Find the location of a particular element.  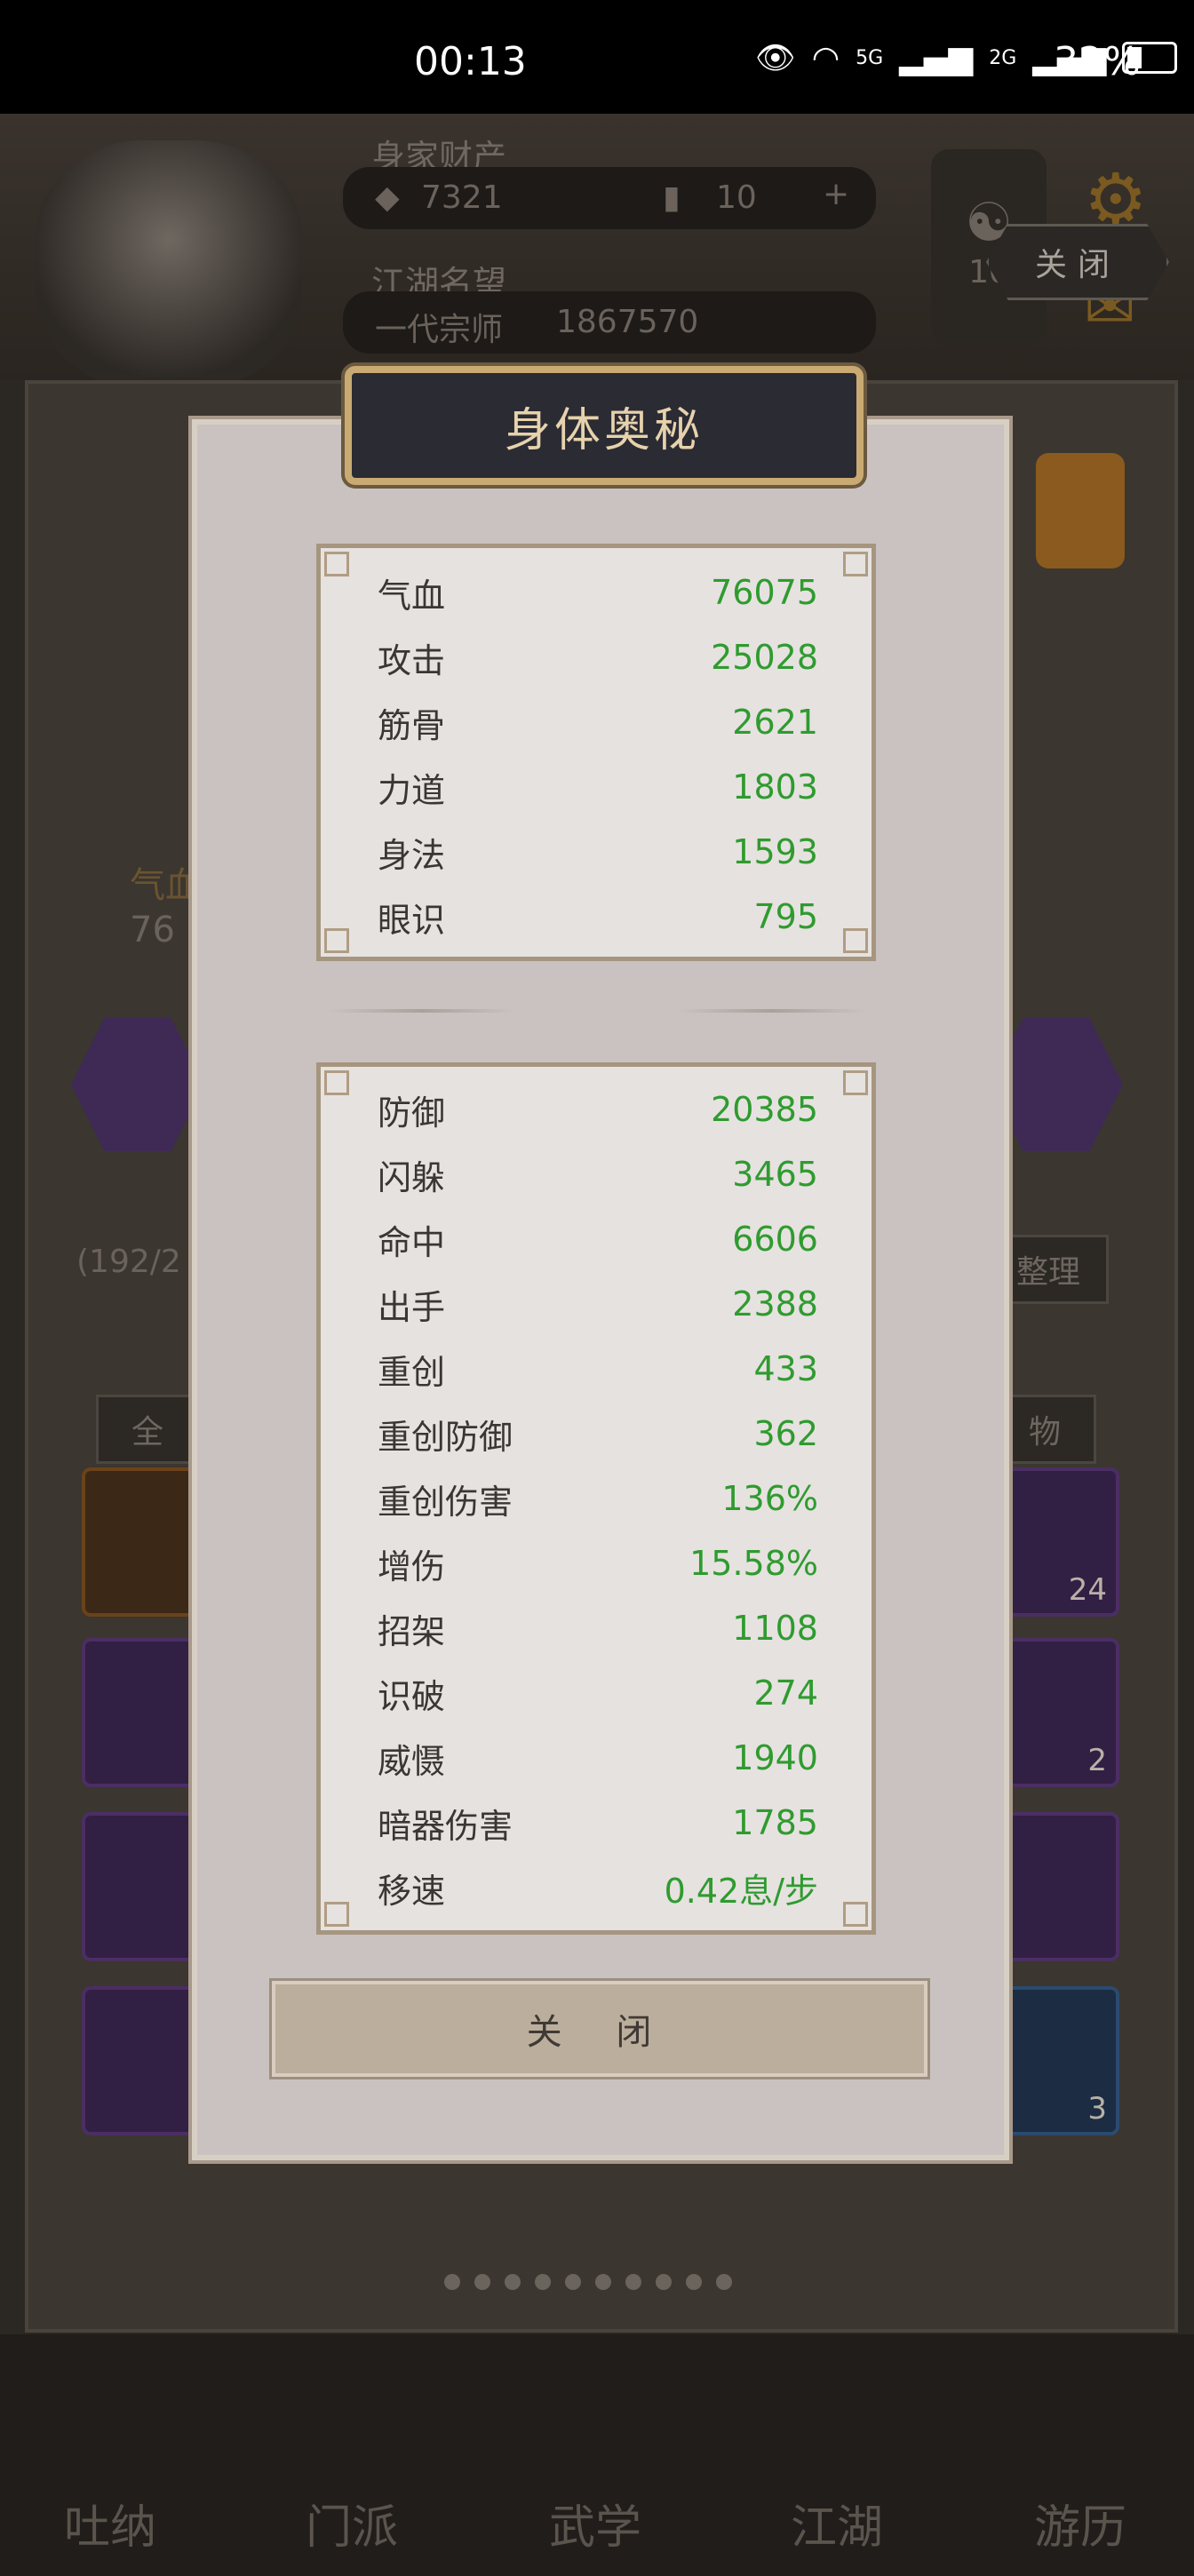

stat-row: 重创防御 362 is located at coordinates (598, 1433).